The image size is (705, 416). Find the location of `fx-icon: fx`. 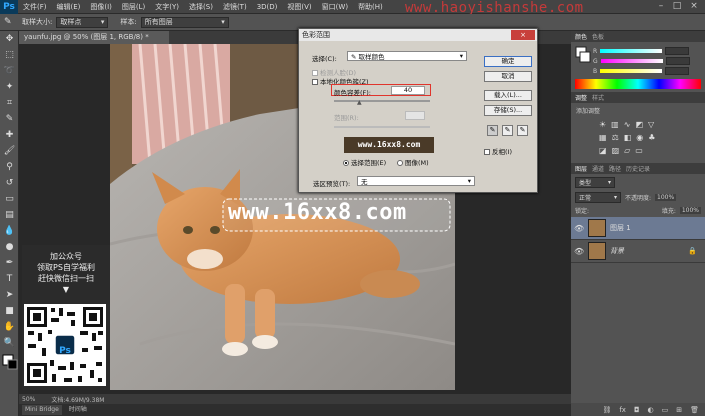

fx-icon: fx is located at coordinates (622, 410).